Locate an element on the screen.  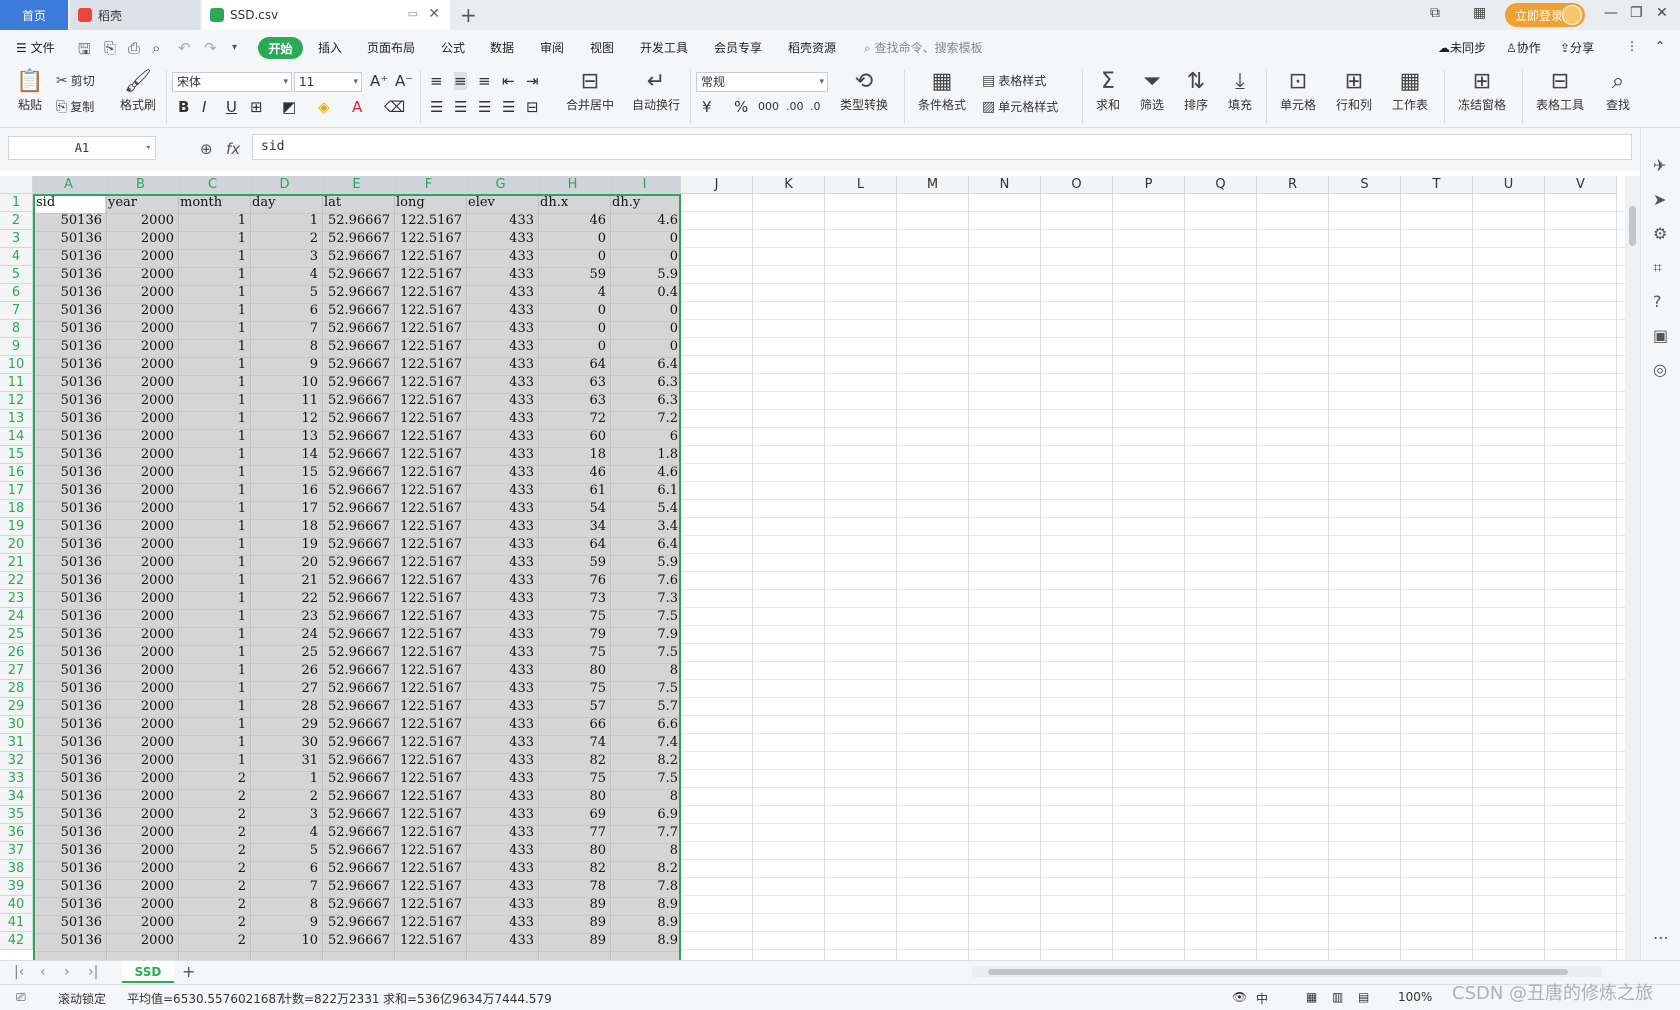
hscroll-thumb is located at coordinates (1278, 972).